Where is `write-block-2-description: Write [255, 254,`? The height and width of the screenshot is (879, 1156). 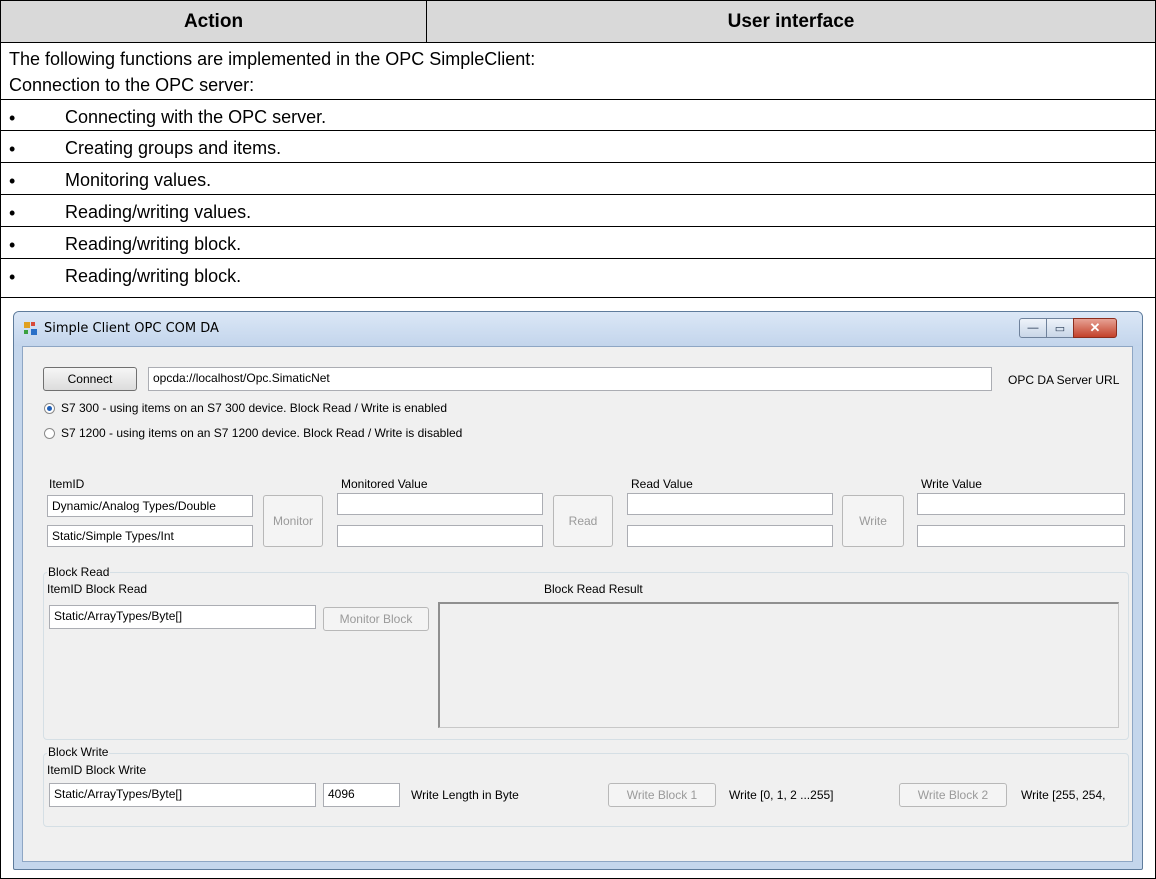 write-block-2-description: Write [255, 254, is located at coordinates (1063, 795).